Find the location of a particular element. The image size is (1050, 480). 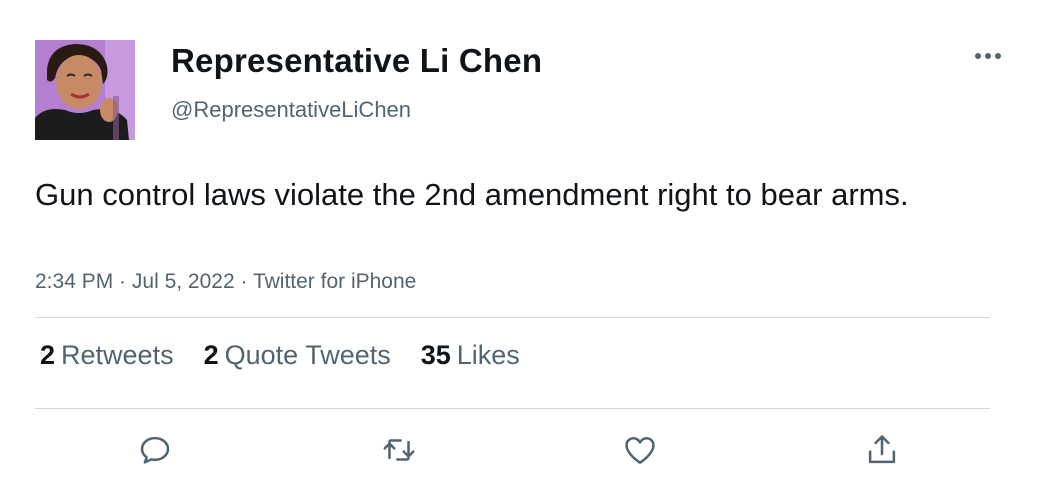

more-options-button is located at coordinates (988, 56).